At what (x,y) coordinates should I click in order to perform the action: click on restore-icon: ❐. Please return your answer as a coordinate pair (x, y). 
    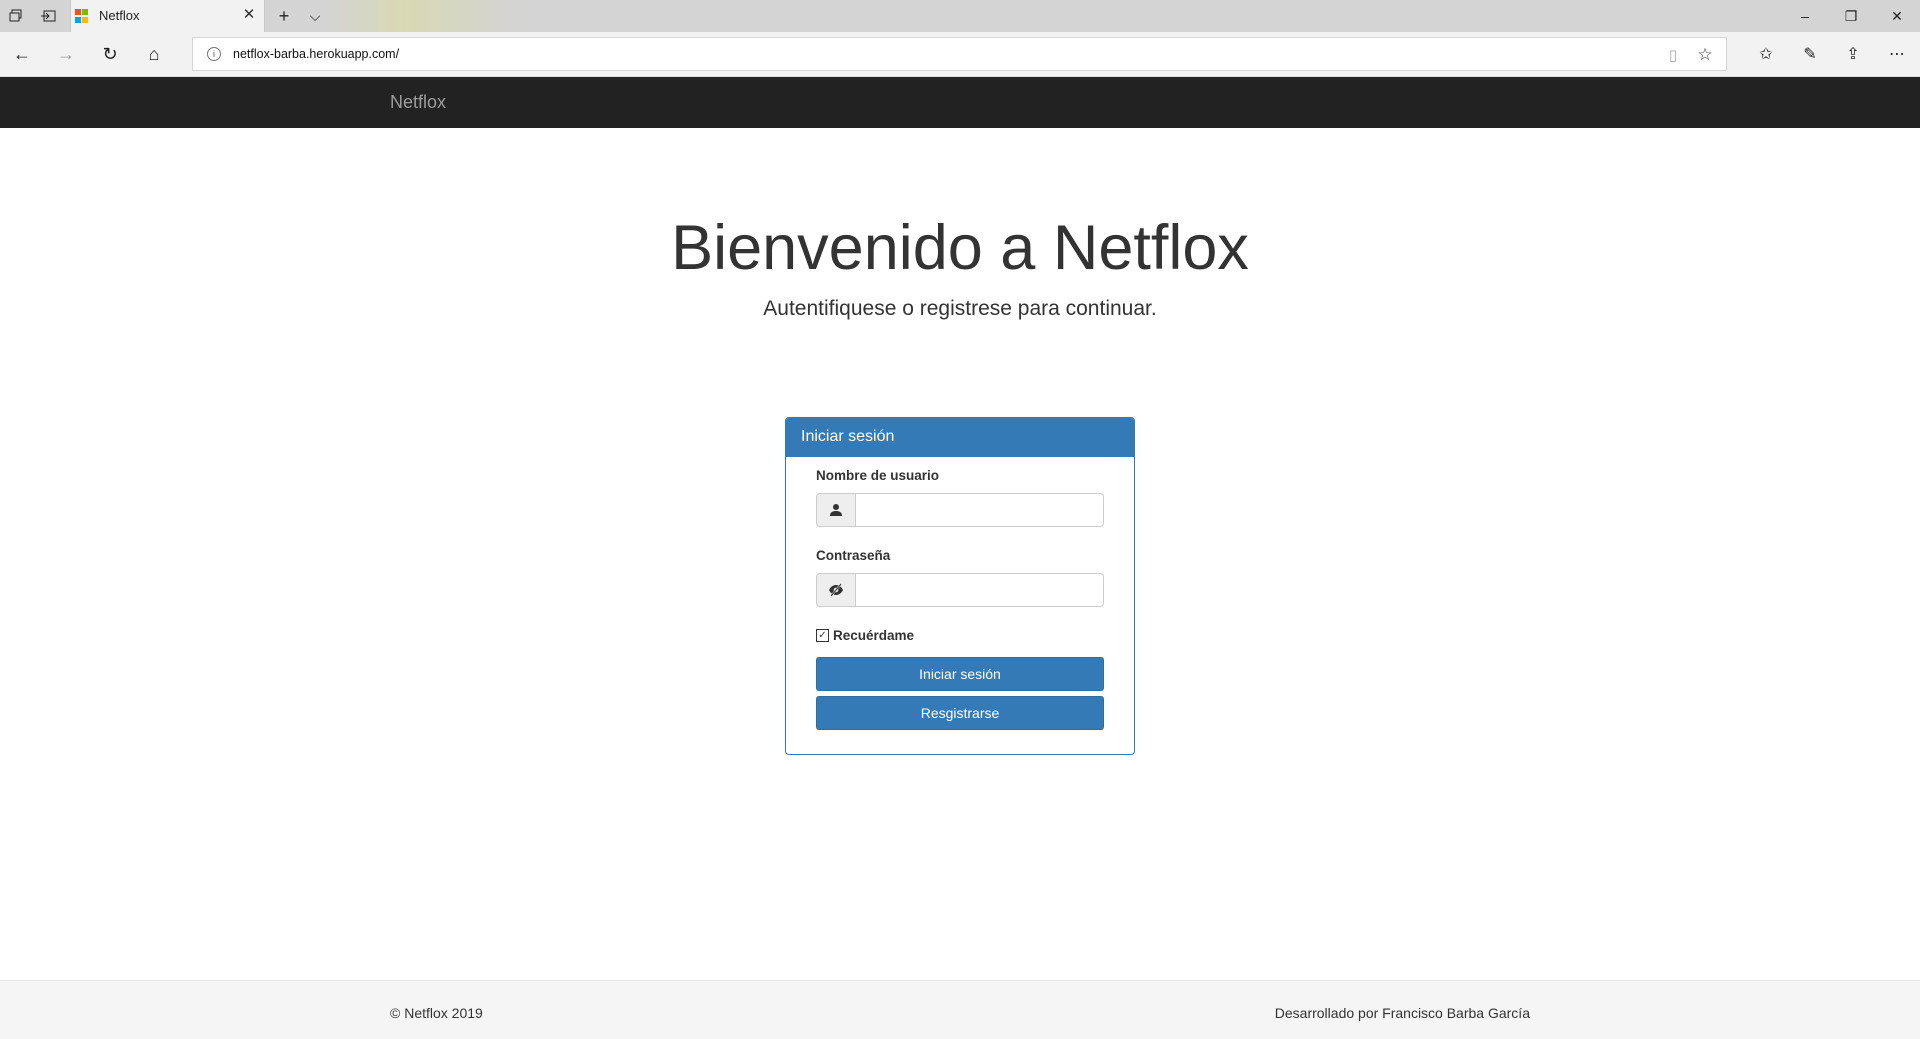
    Looking at the image, I should click on (1851, 16).